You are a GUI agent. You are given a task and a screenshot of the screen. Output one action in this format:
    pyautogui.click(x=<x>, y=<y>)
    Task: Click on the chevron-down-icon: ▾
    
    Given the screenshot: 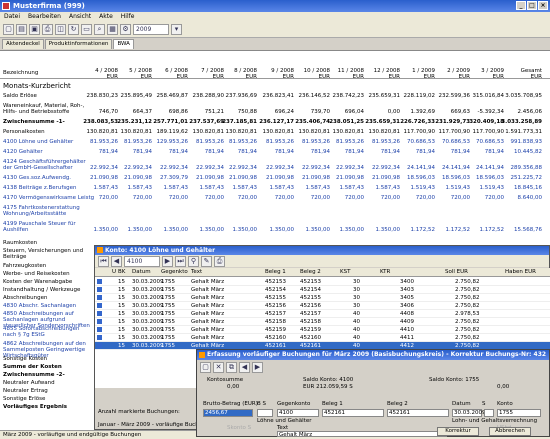 What is the action you would take?
    pyautogui.click(x=176, y=29)
    